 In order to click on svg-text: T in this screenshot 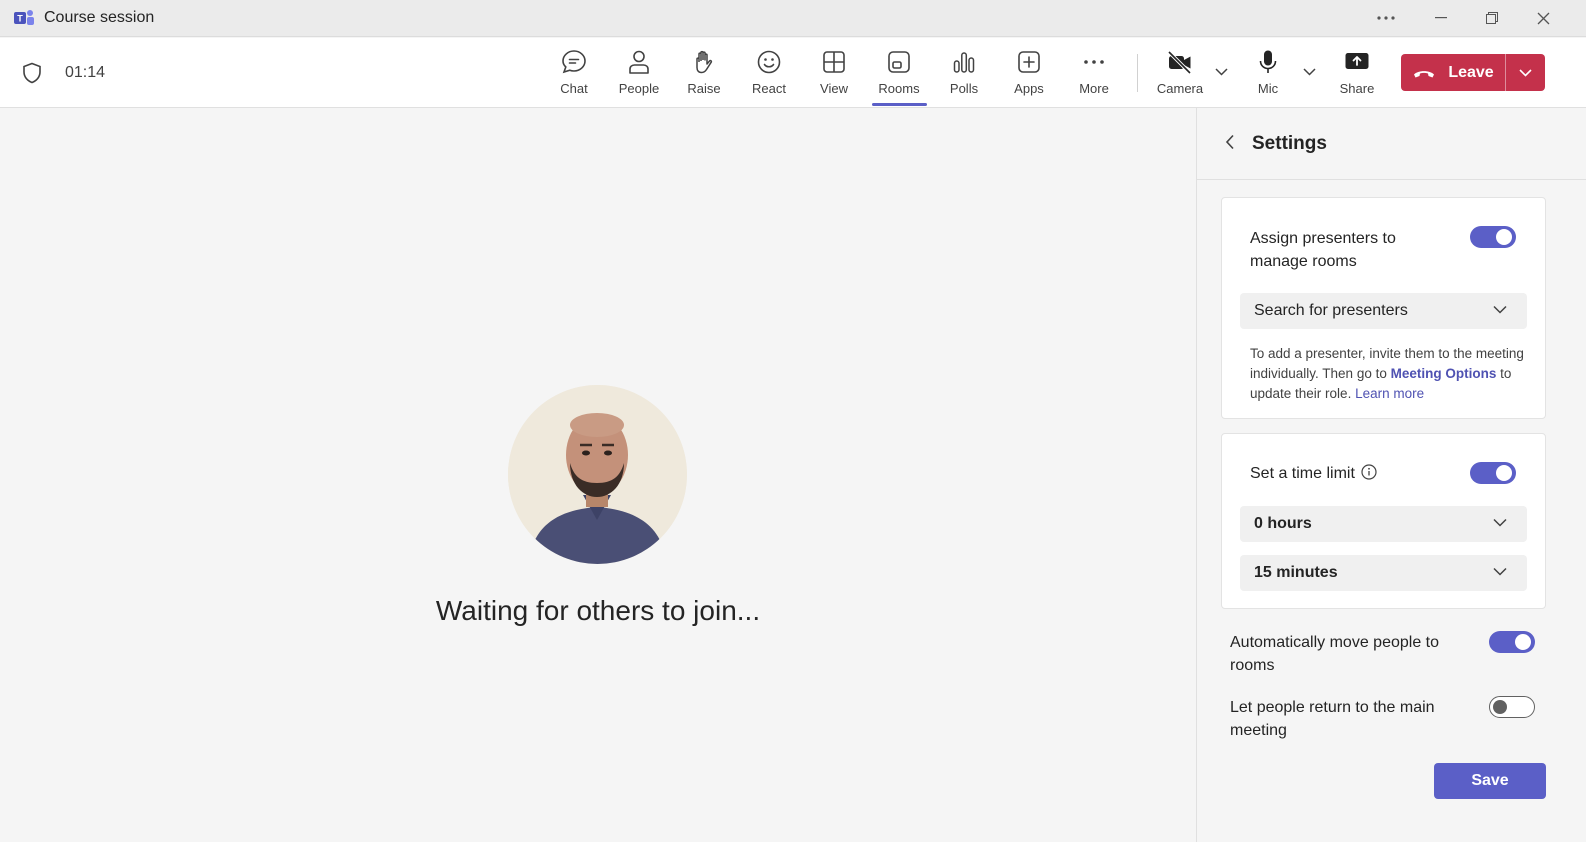, I will do `click(20, 19)`.